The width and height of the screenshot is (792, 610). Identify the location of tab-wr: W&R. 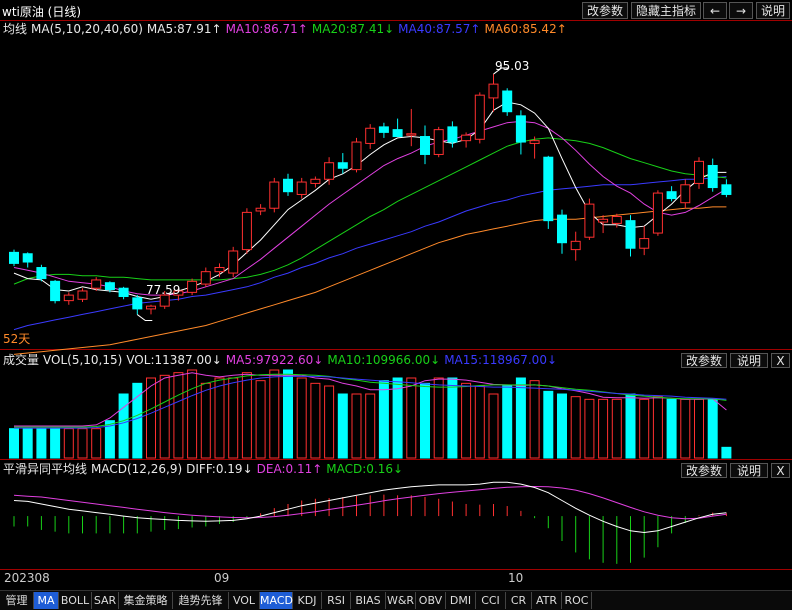
(401, 600).